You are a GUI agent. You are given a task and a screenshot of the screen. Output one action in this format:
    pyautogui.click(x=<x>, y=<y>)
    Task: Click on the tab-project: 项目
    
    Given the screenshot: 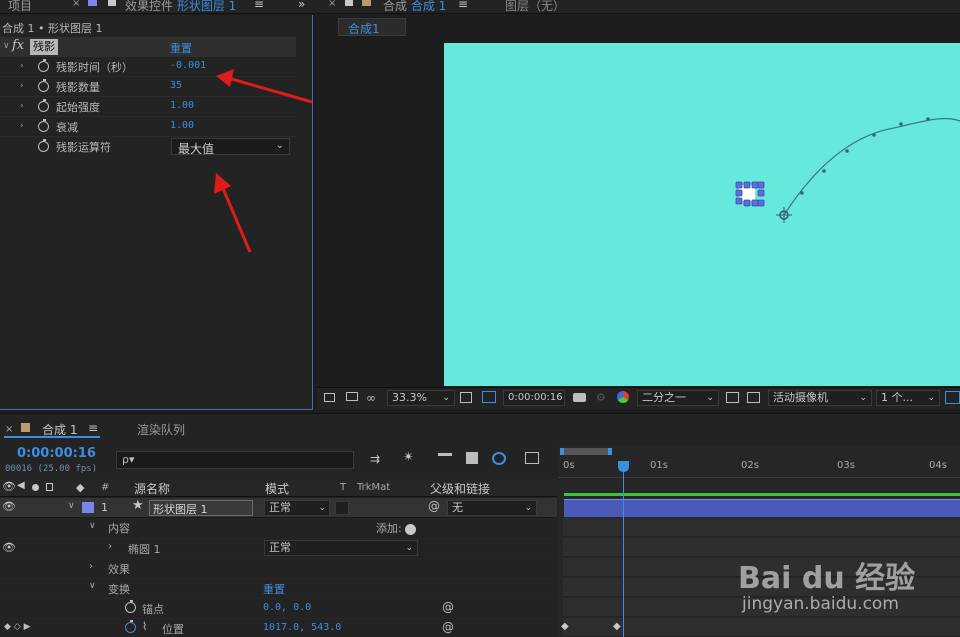 What is the action you would take?
    pyautogui.click(x=20, y=7)
    